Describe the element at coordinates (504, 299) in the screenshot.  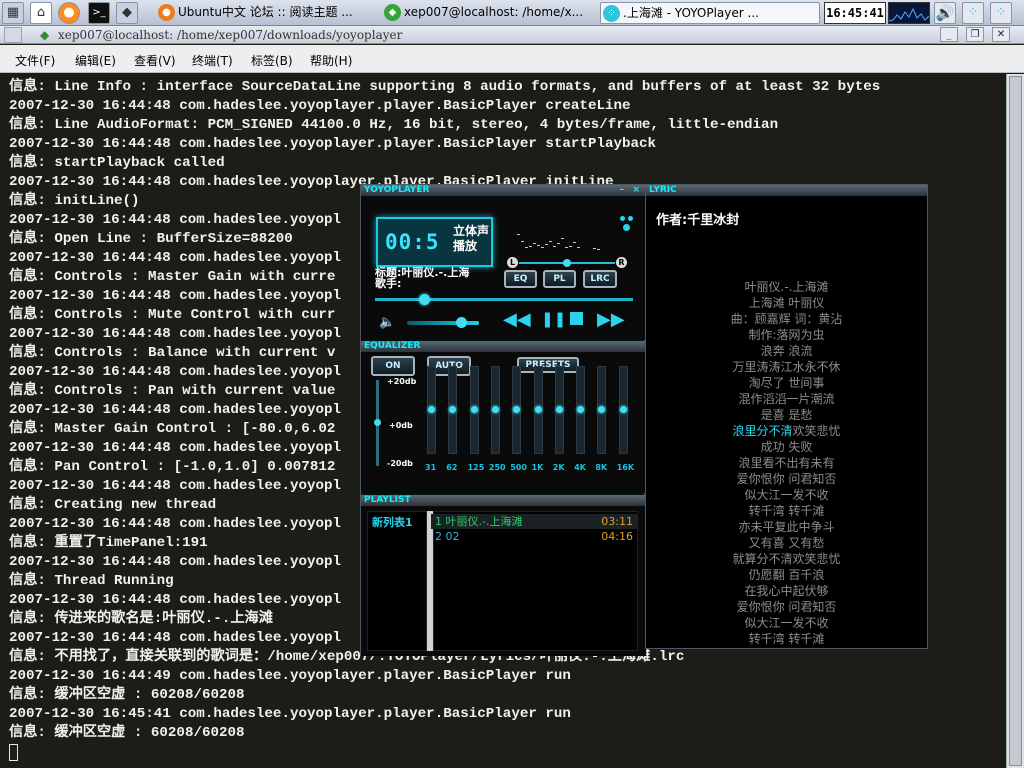
I see `seek-bar` at that location.